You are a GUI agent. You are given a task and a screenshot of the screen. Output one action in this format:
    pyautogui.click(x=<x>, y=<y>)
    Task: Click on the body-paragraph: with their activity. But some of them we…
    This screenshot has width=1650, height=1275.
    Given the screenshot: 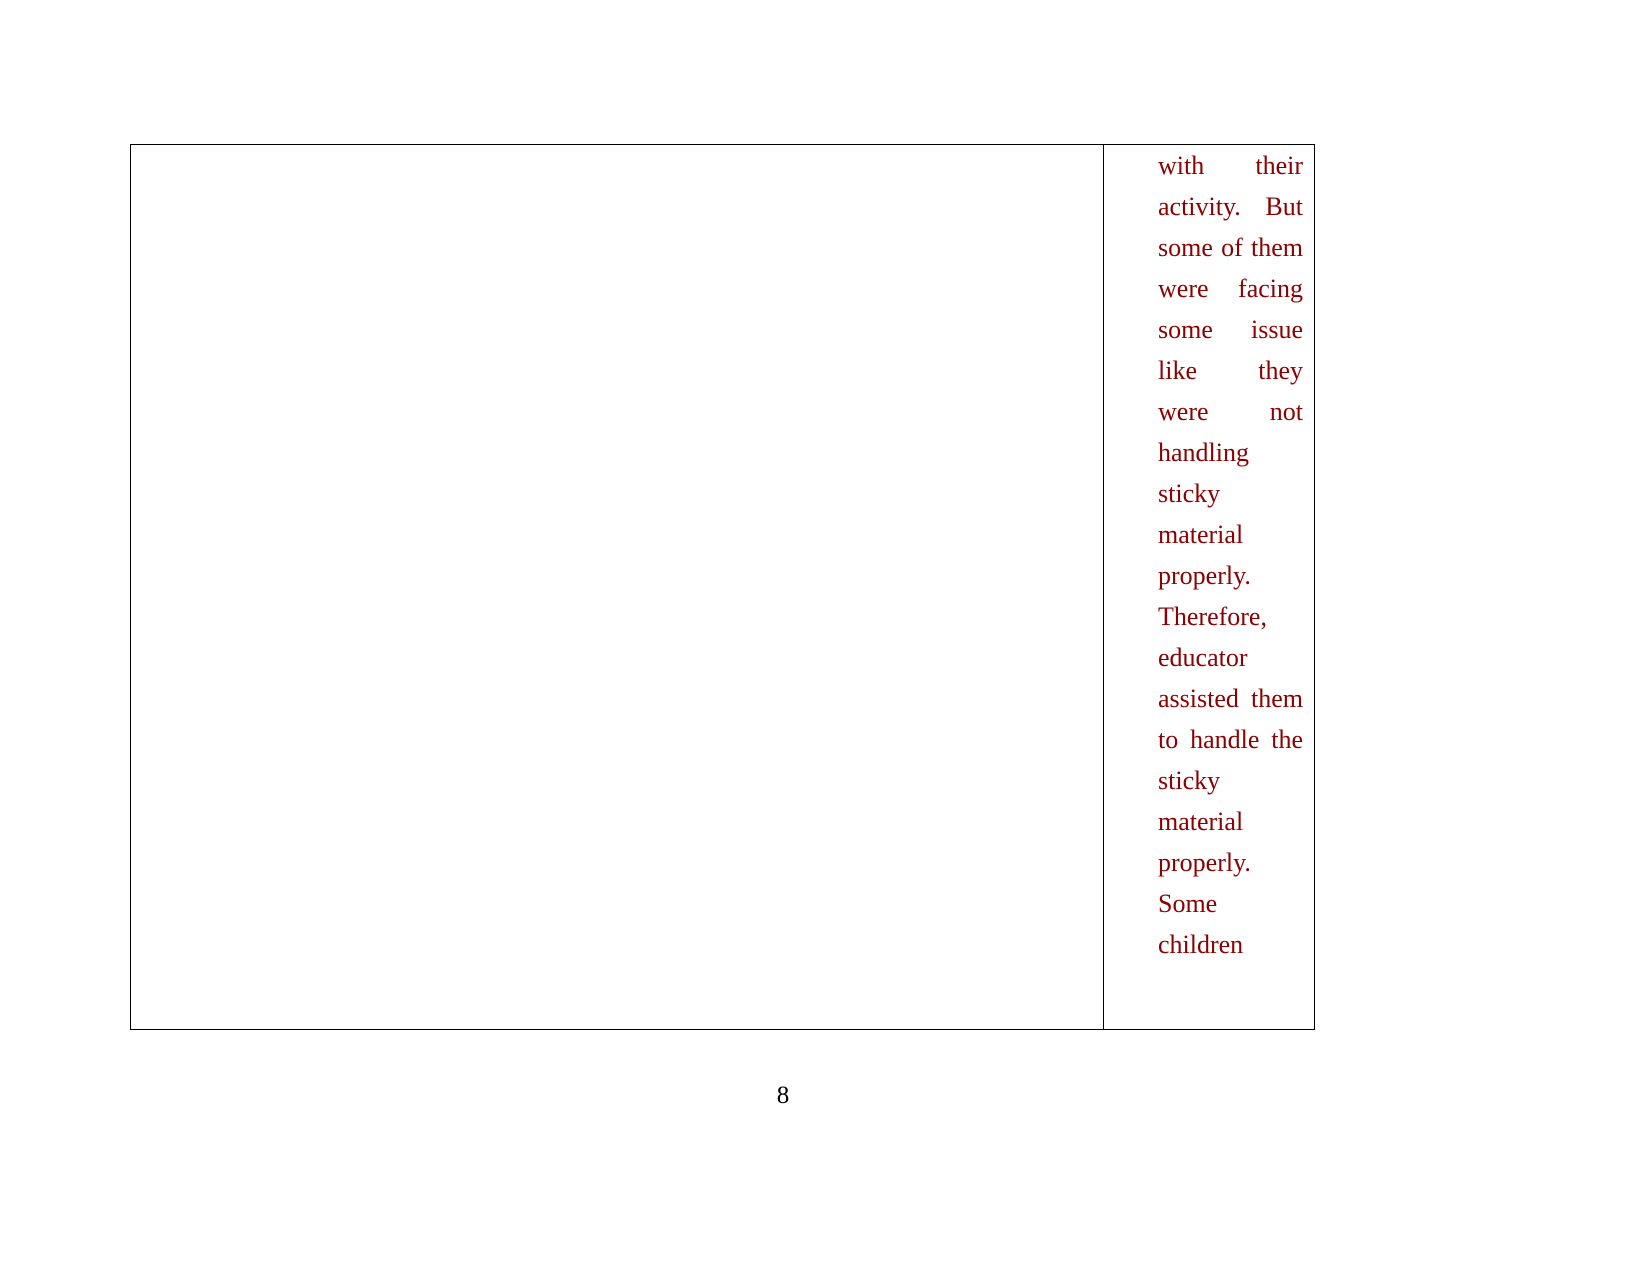 What is the action you would take?
    pyautogui.click(x=1230, y=555)
    